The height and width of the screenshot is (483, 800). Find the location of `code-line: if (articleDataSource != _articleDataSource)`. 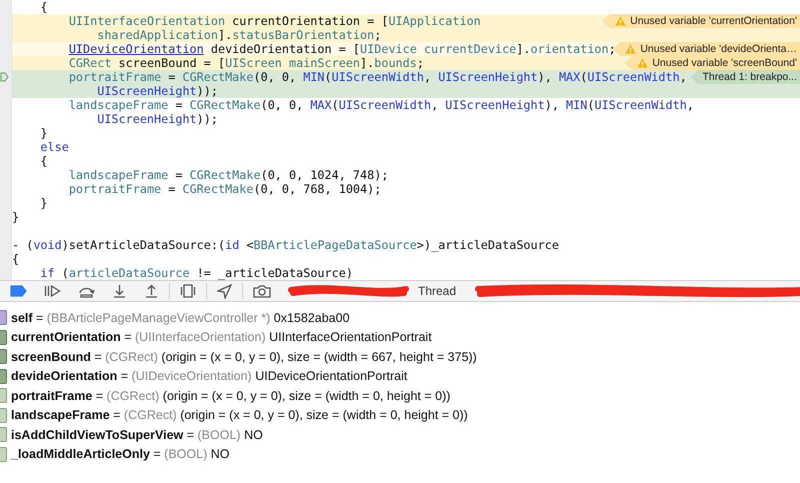

code-line: if (articleDataSource != _articleDataSource) is located at coordinates (196, 273).